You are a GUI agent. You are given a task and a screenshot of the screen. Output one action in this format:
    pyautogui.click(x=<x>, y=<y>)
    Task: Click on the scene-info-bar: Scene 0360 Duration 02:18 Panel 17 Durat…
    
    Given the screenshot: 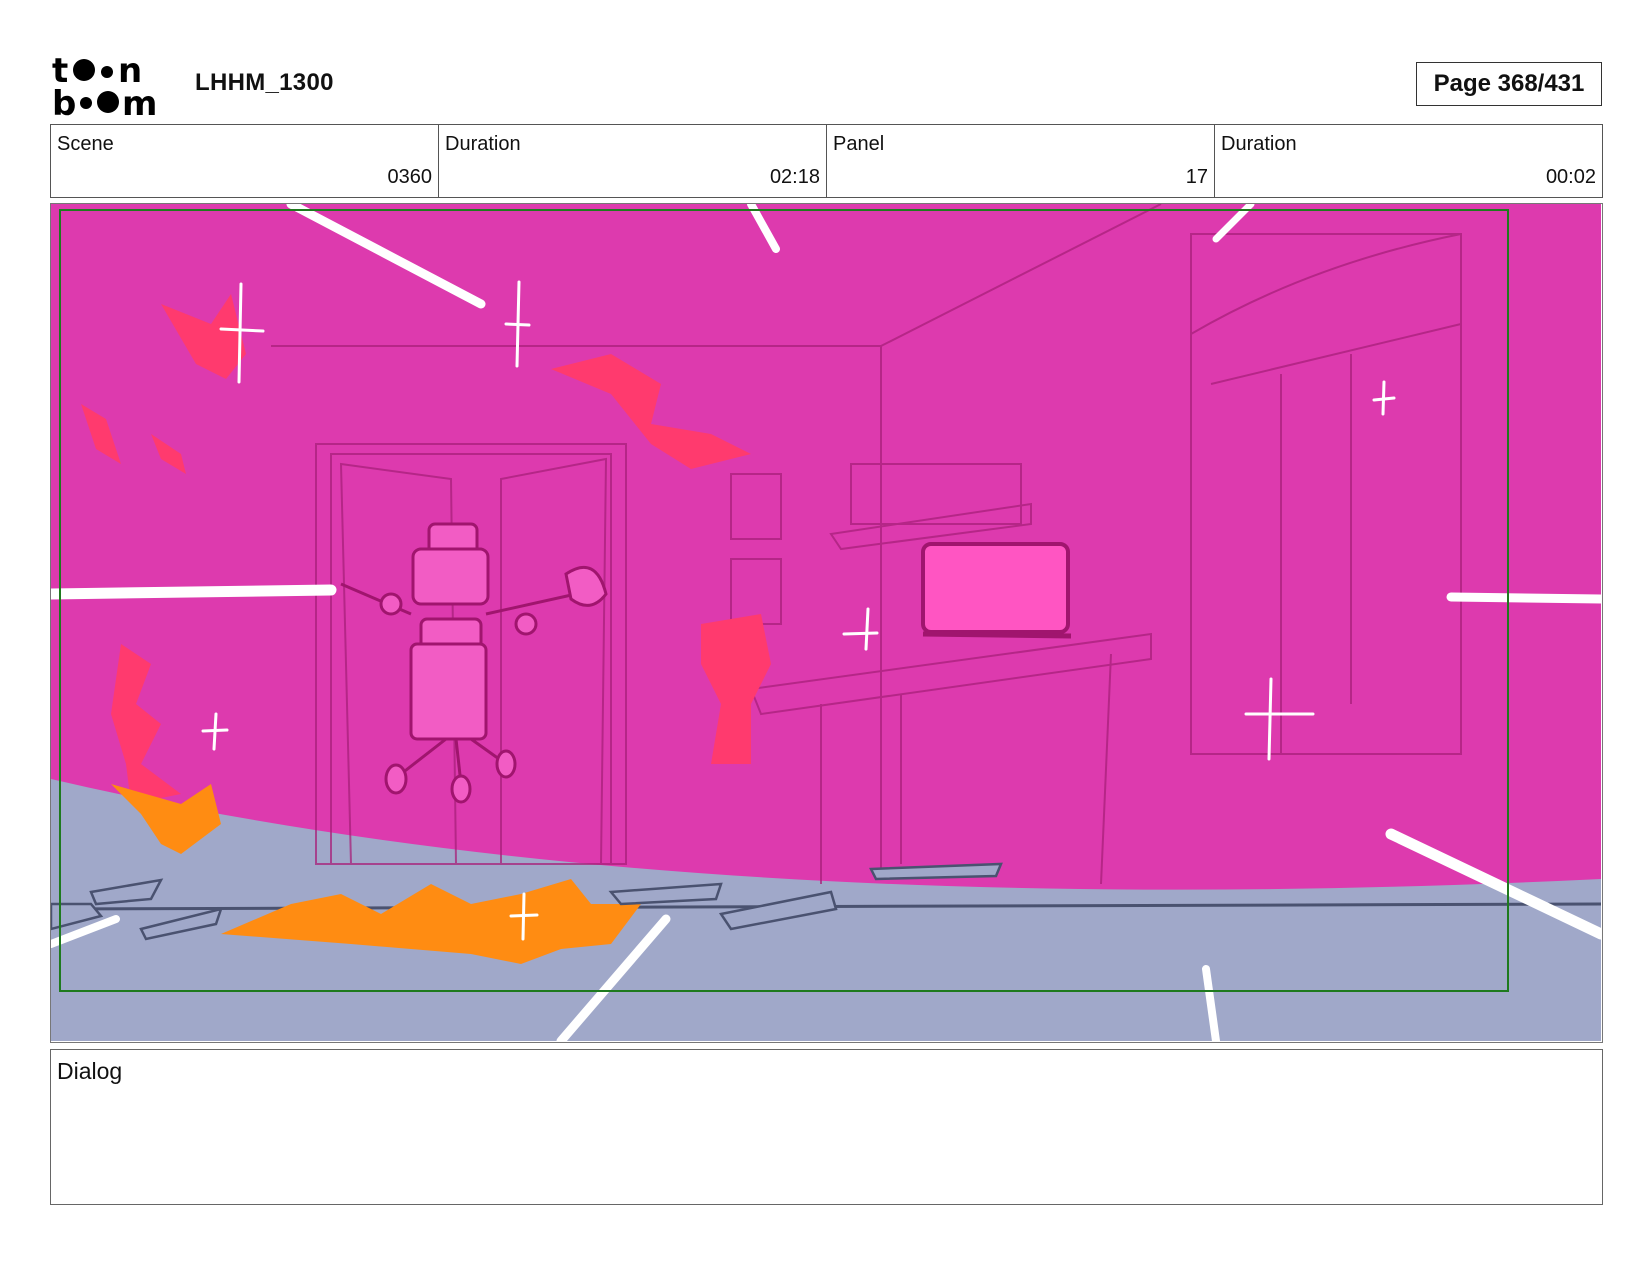 What is the action you would take?
    pyautogui.click(x=826, y=161)
    